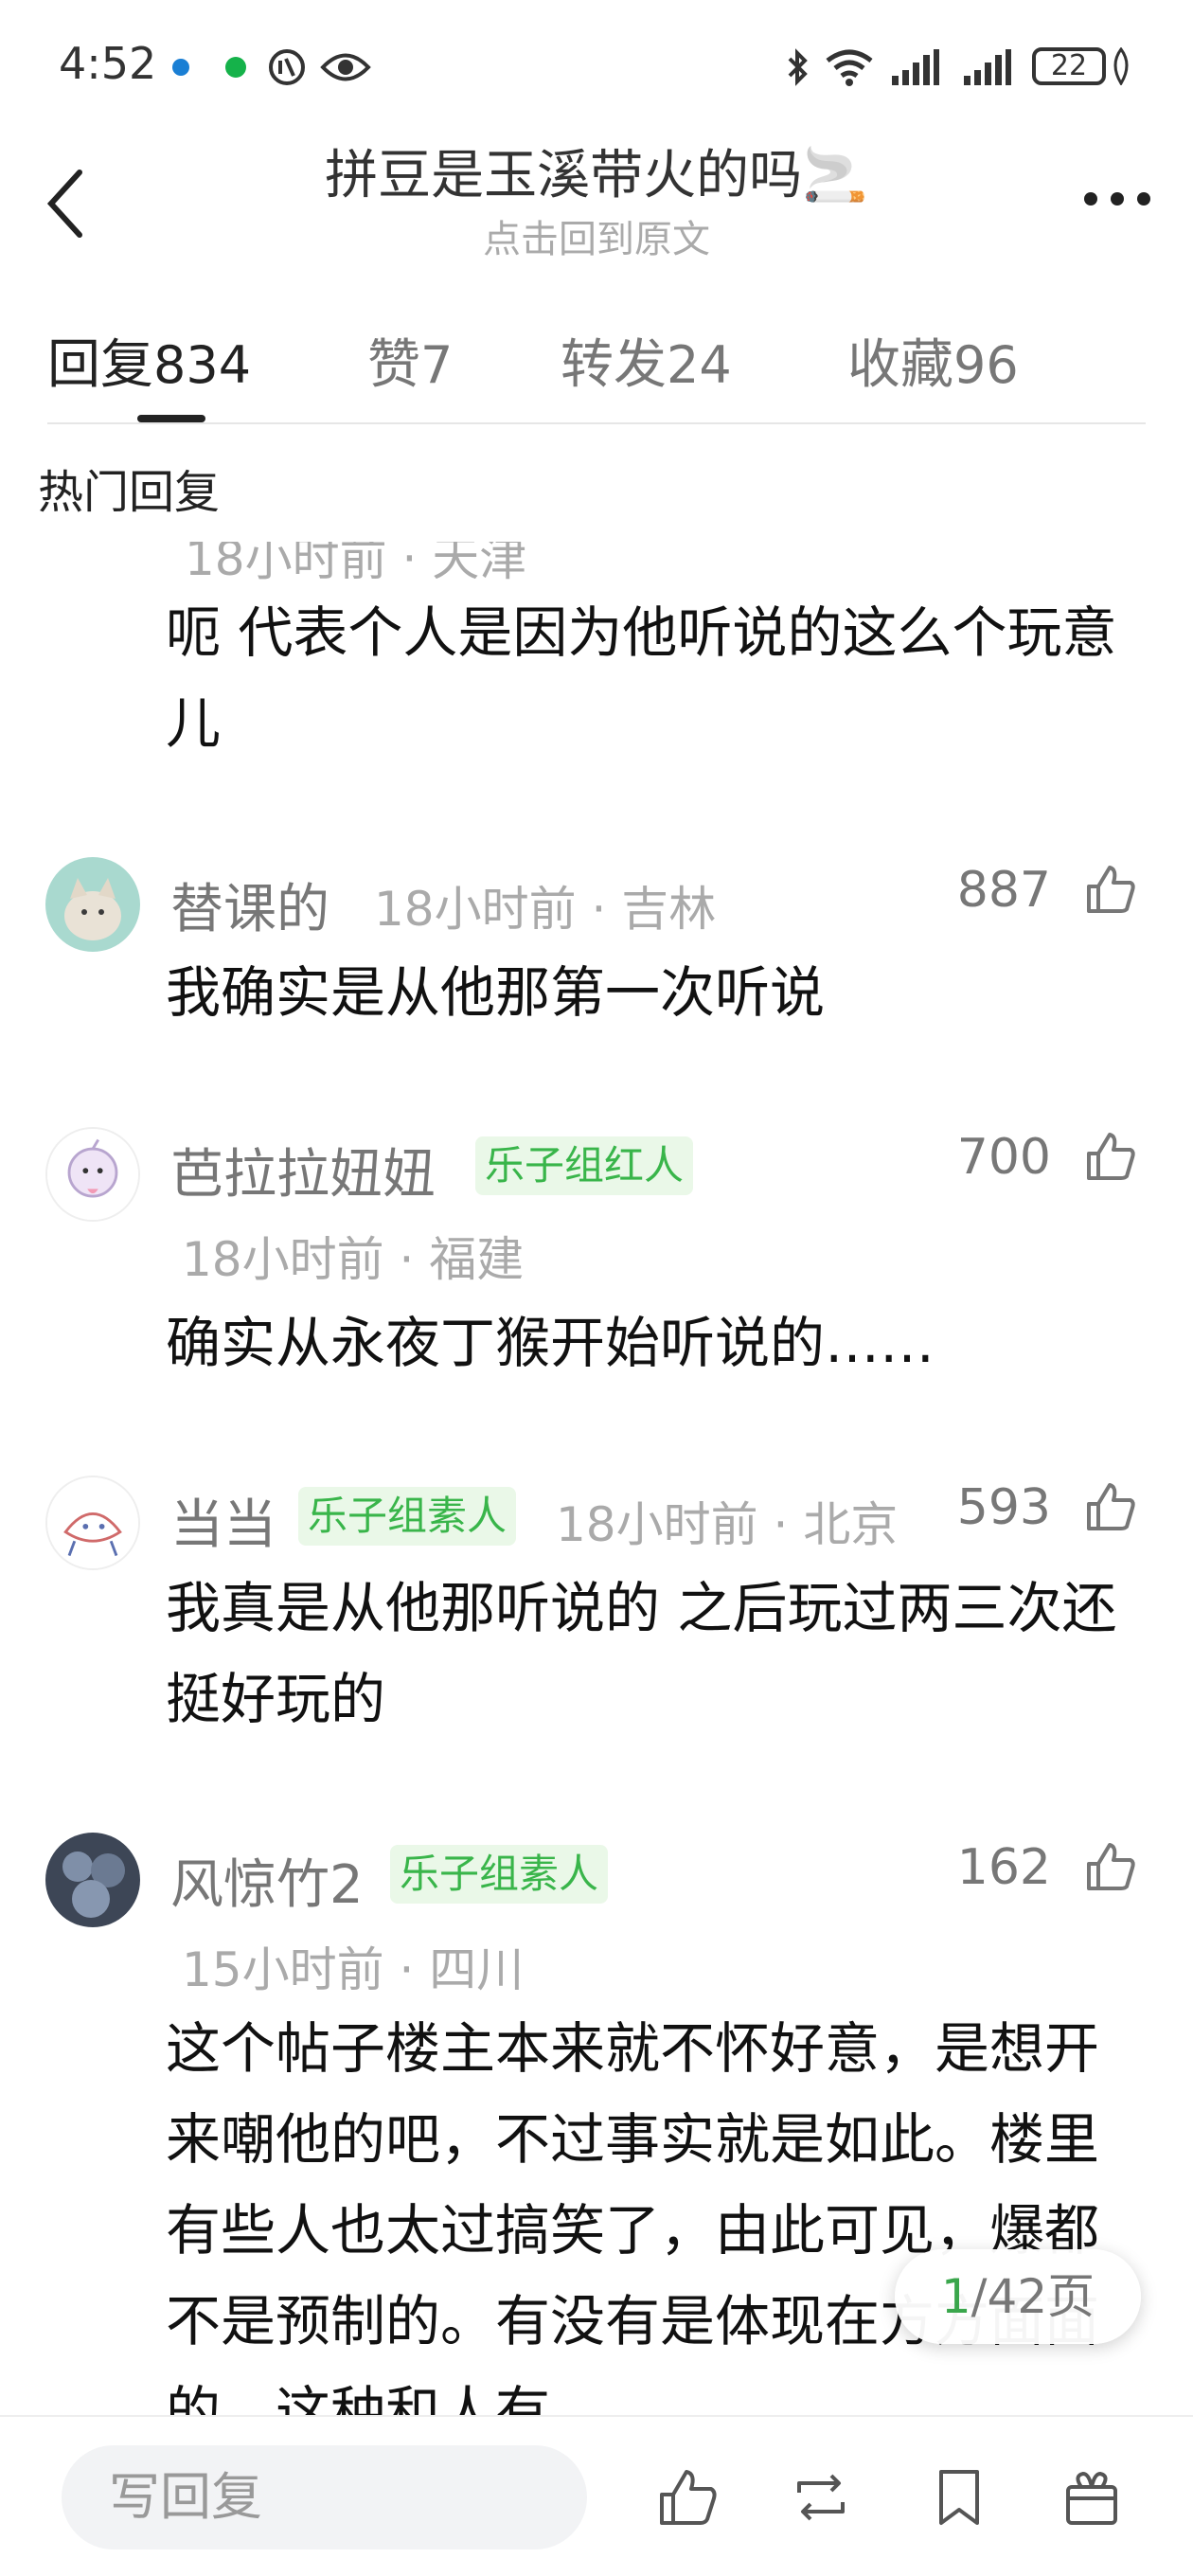 The image size is (1193, 2576). I want to click on status-time: 4:52, so click(108, 63).